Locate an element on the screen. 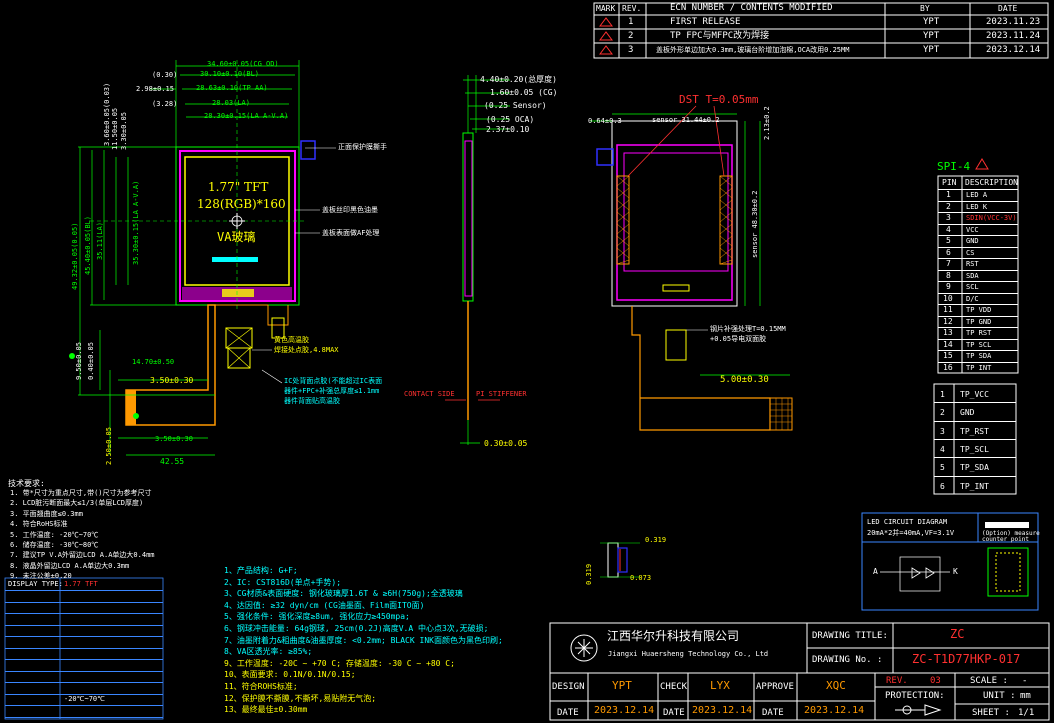 The image size is (1054, 723). tp-desc: TP_SDA is located at coordinates (974, 468).